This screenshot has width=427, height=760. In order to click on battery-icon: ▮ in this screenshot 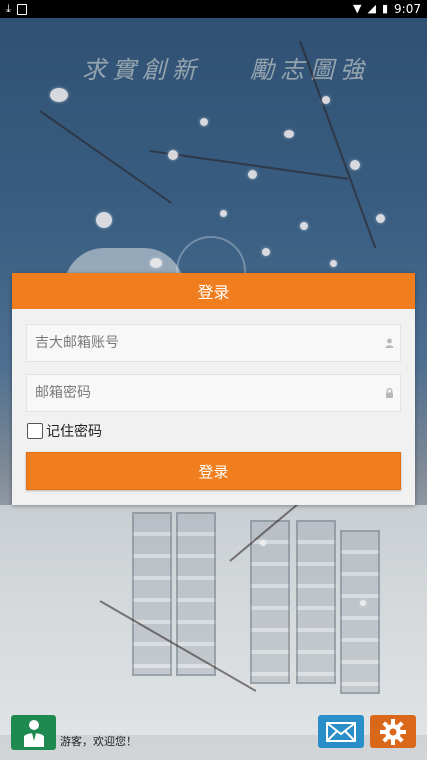, I will do `click(385, 8)`.